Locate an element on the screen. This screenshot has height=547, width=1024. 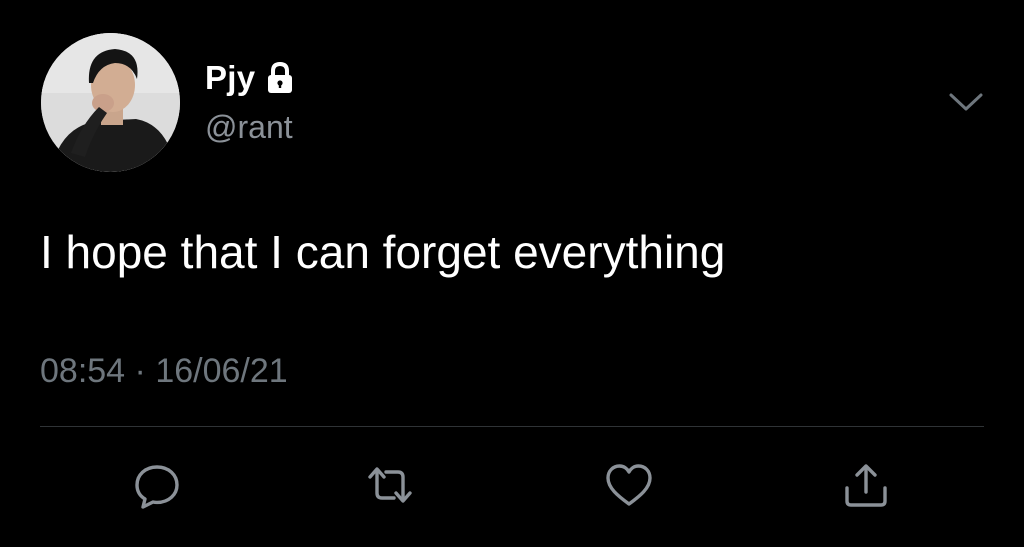
chevron-down-icon is located at coordinates (966, 102).